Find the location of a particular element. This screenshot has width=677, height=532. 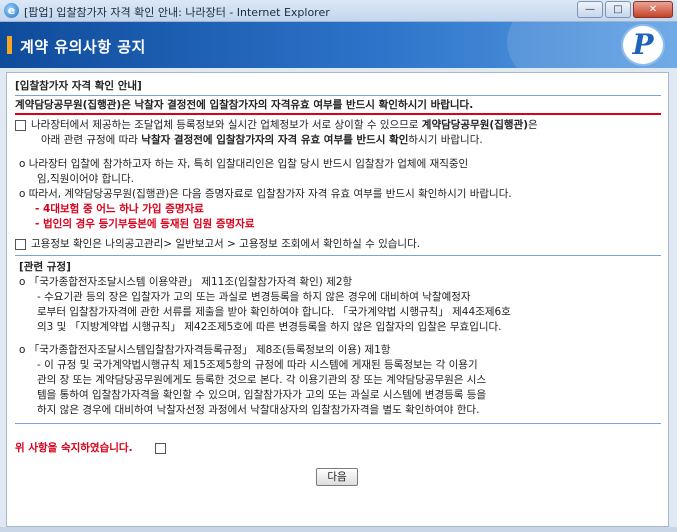

text-span: 계약담당공무원(집행관) is located at coordinates (474, 125).